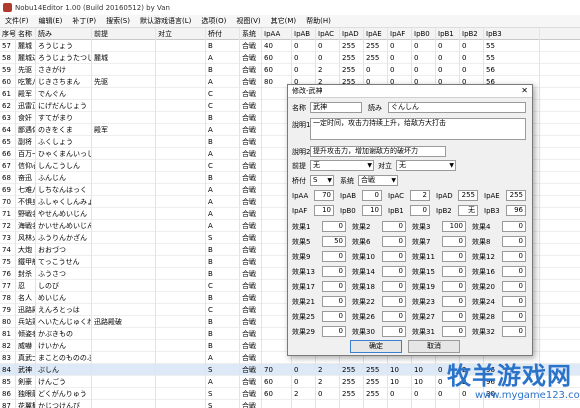 Image resolution: width=580 pixels, height=408 pixels. What do you see at coordinates (124, 34) in the screenshot?
I see `column-header: 前提` at bounding box center [124, 34].